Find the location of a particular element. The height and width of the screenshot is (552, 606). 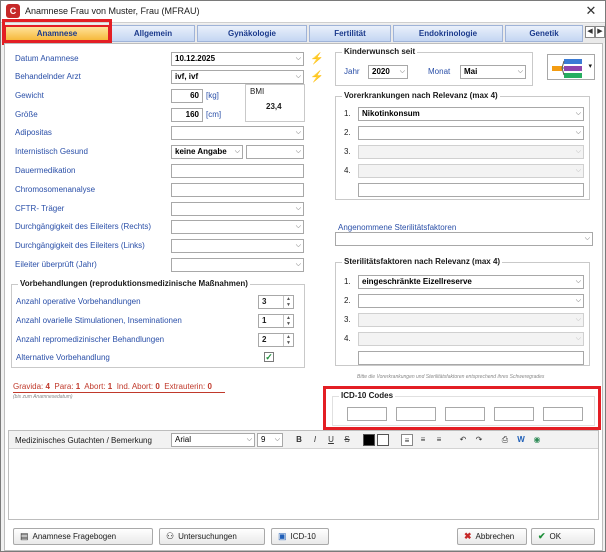

cftr-select: ⌵ is located at coordinates (237, 209).